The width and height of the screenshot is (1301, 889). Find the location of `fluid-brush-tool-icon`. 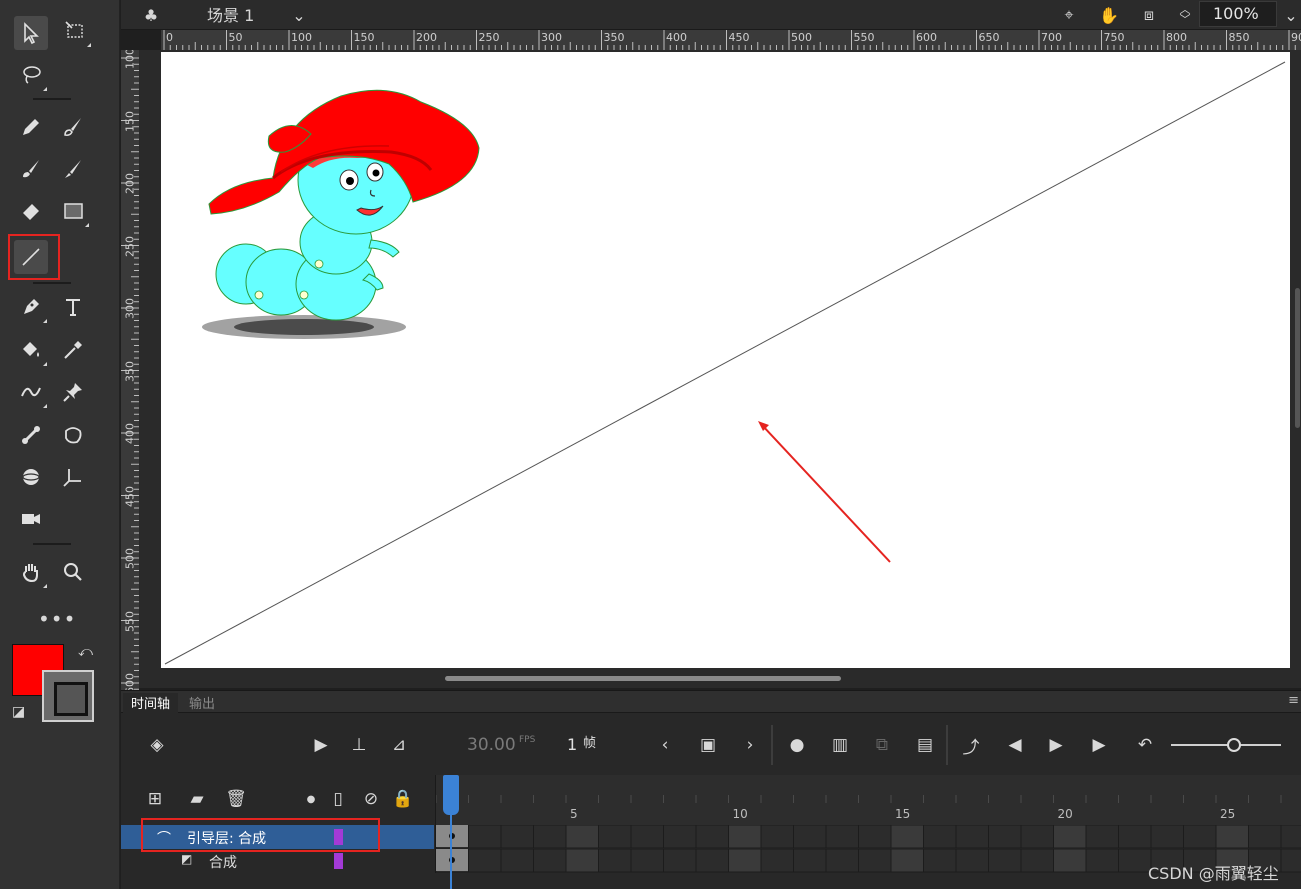

fluid-brush-tool-icon is located at coordinates (73, 169).